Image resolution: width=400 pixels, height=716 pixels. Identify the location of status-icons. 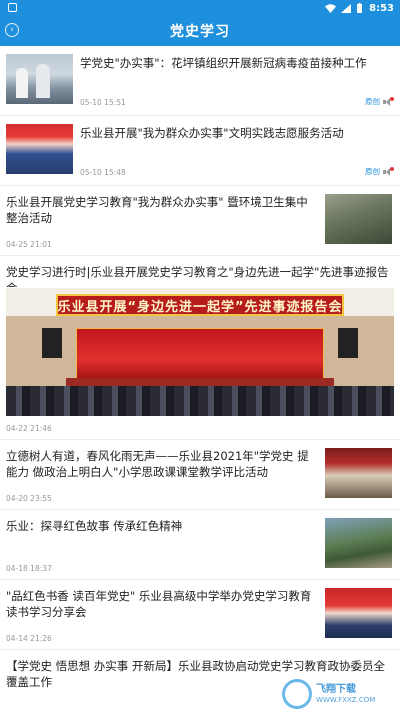
(344, 8).